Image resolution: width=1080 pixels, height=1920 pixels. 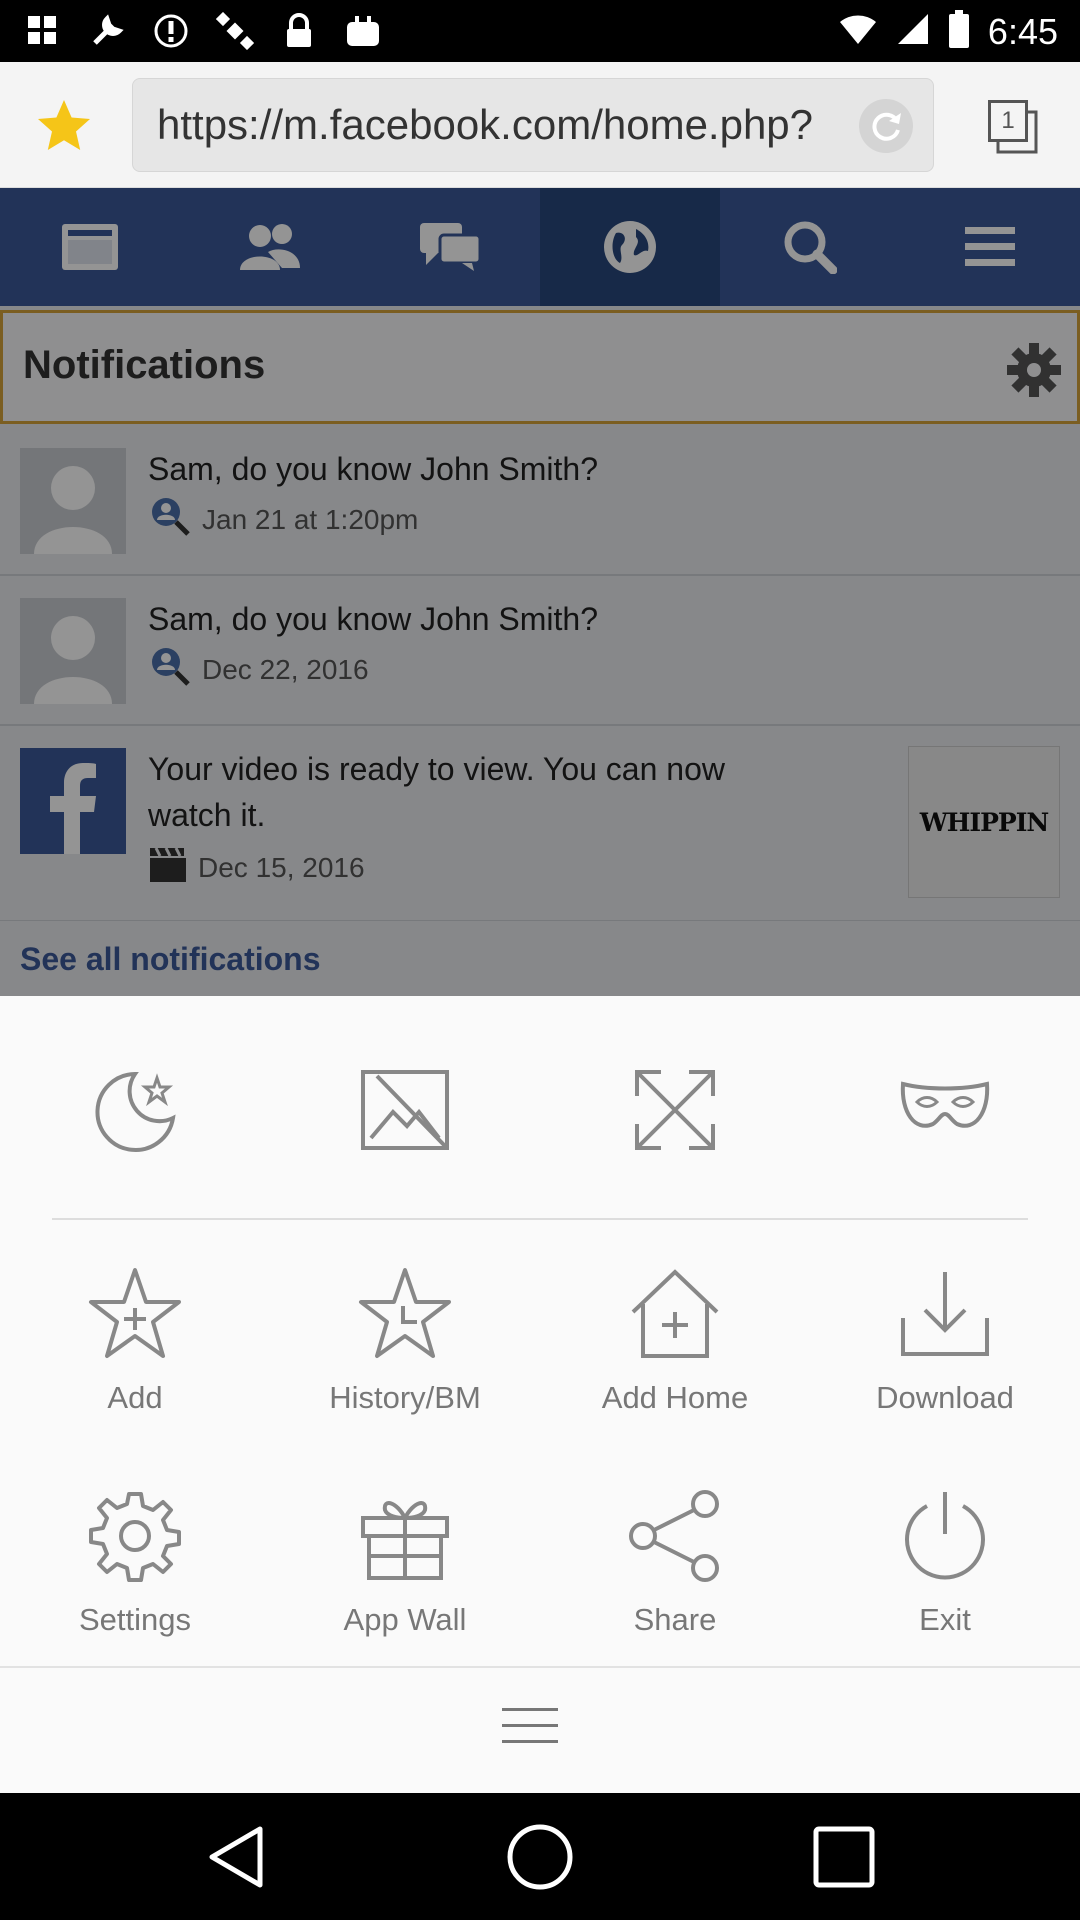 I want to click on download-icon, so click(x=945, y=1314).